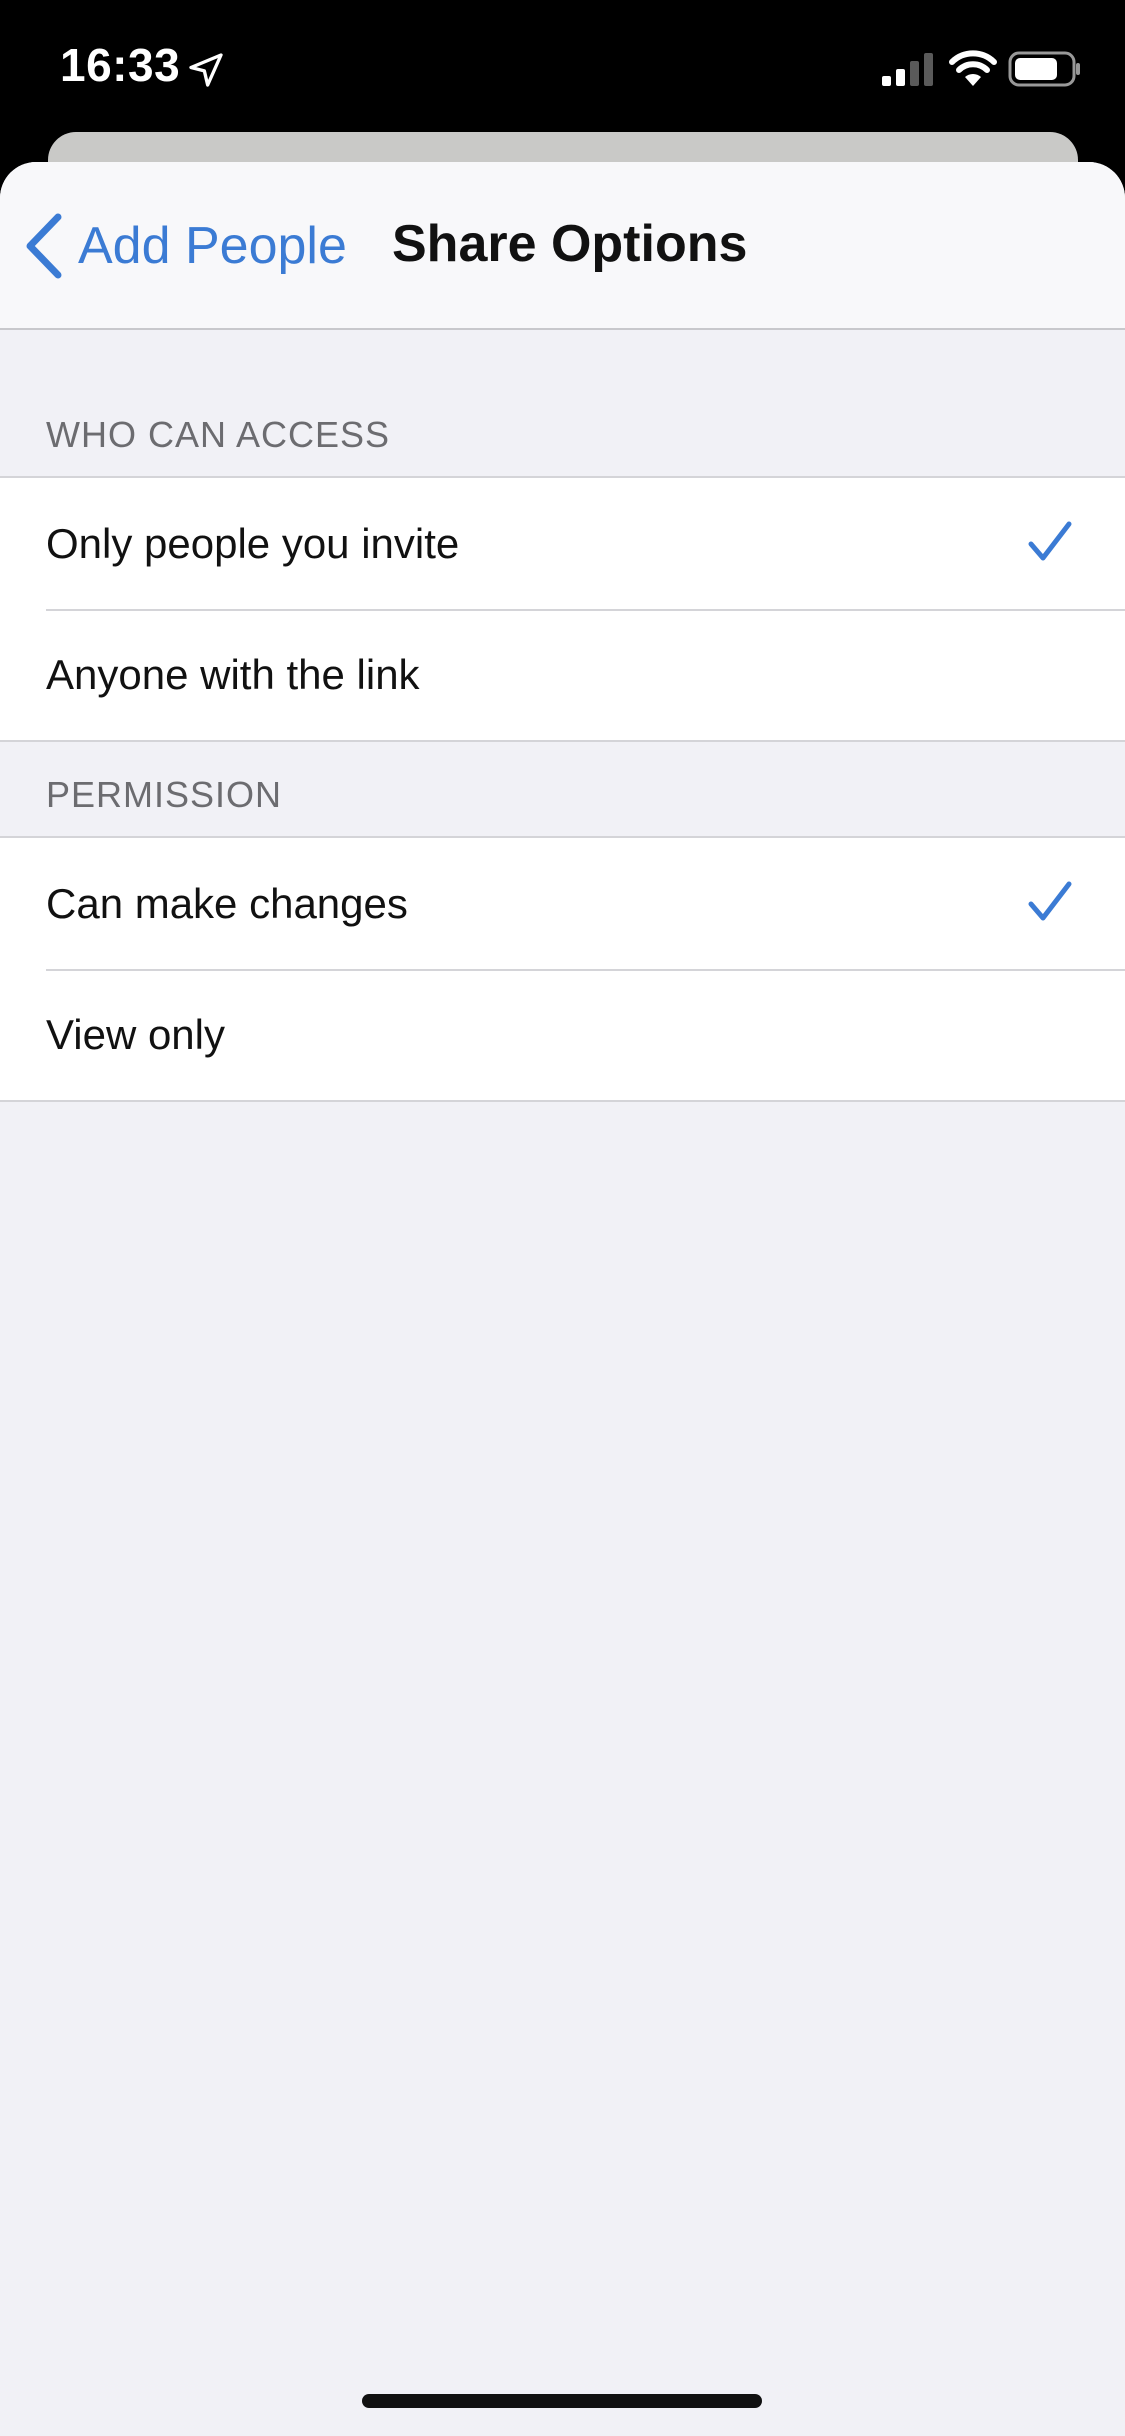 The image size is (1125, 2436). I want to click on permission-options-group: Can make changes View only, so click(562, 969).